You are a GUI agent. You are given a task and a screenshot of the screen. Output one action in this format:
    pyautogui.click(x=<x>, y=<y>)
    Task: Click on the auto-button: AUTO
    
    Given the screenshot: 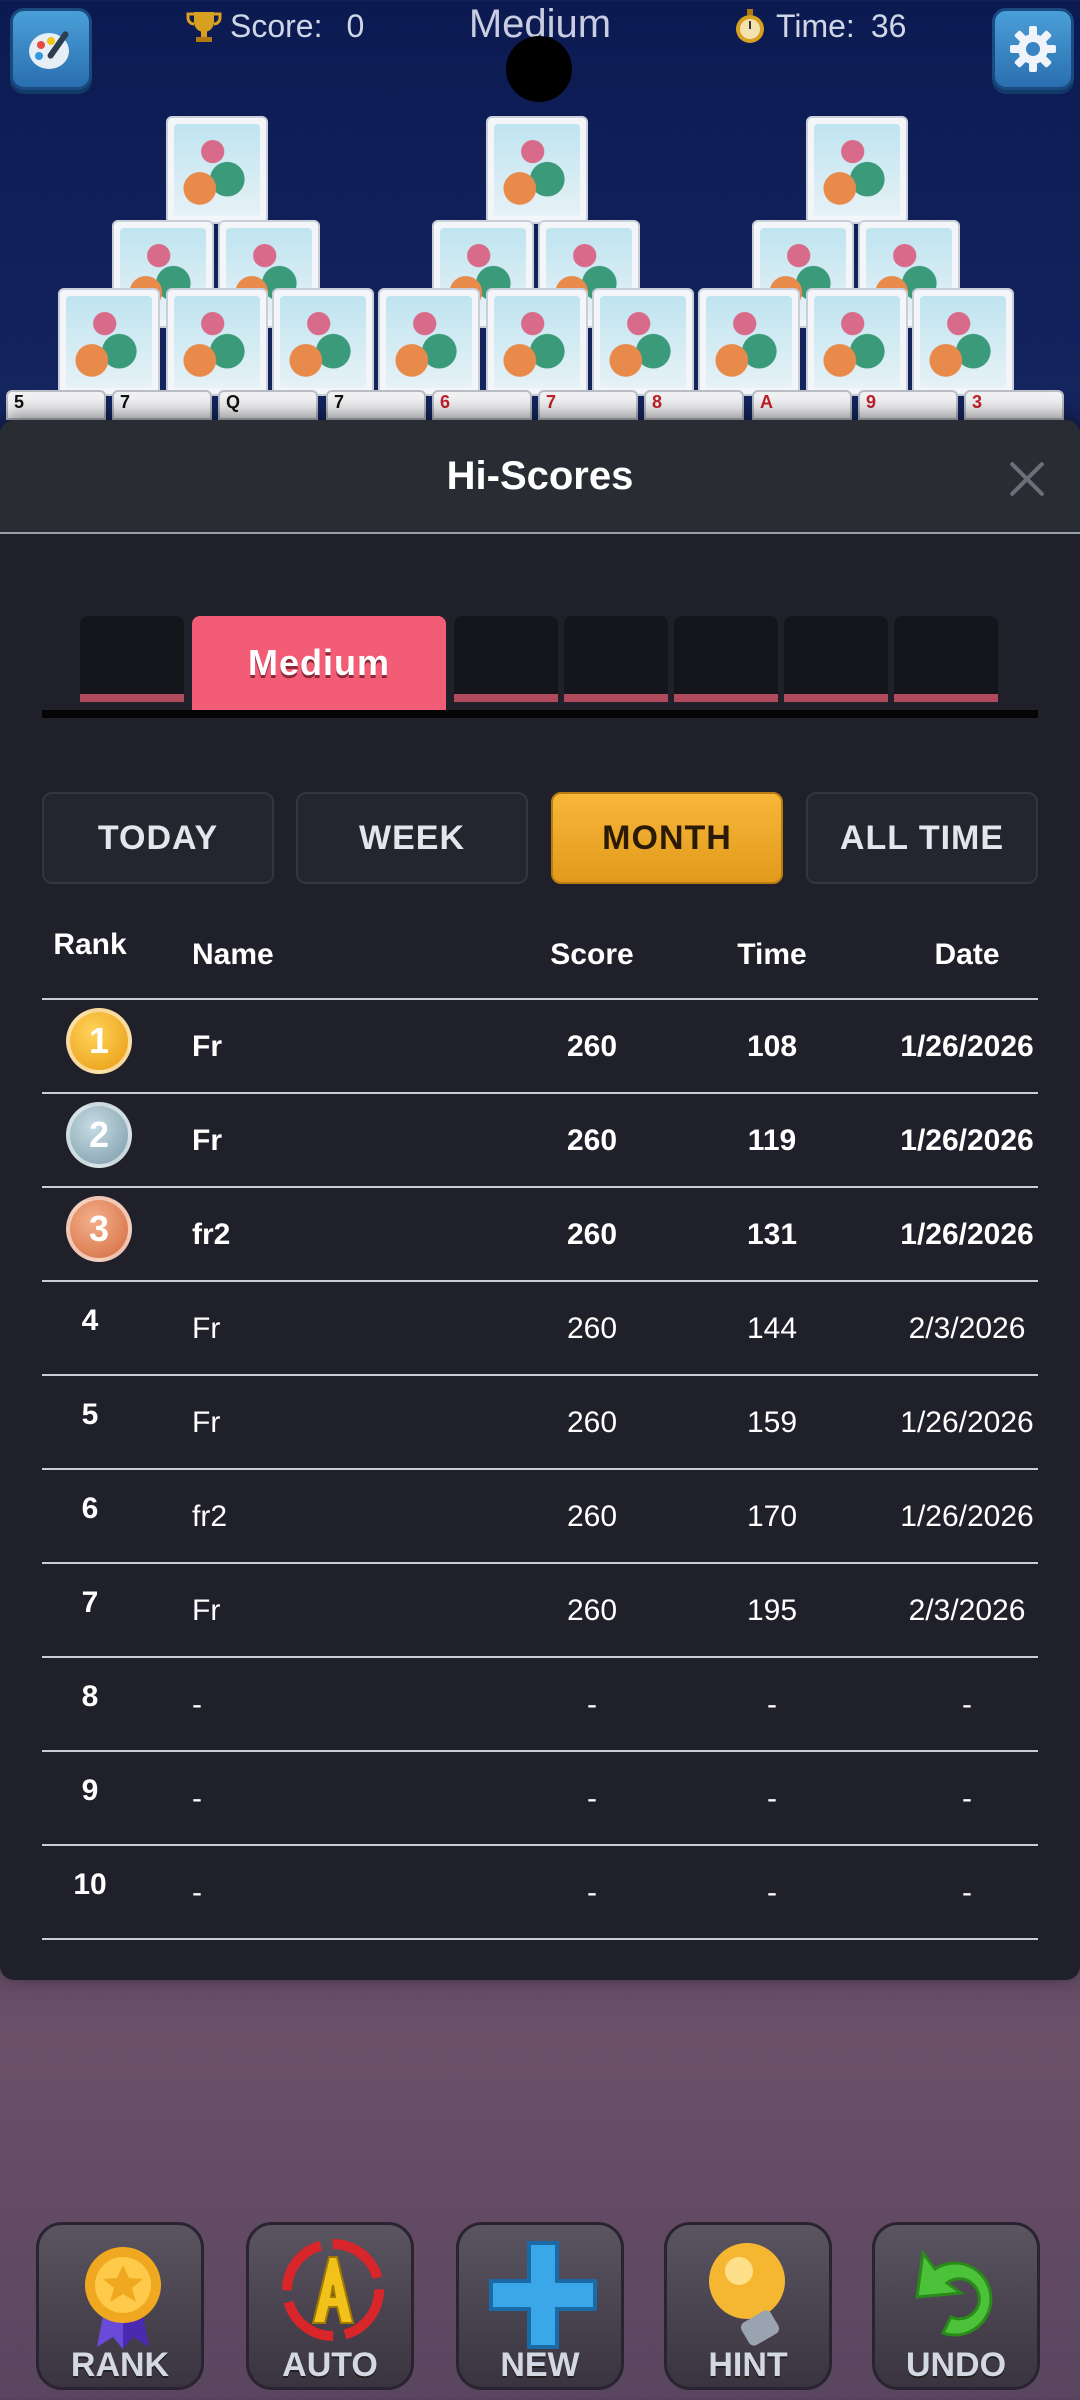 What is the action you would take?
    pyautogui.click(x=330, y=2306)
    